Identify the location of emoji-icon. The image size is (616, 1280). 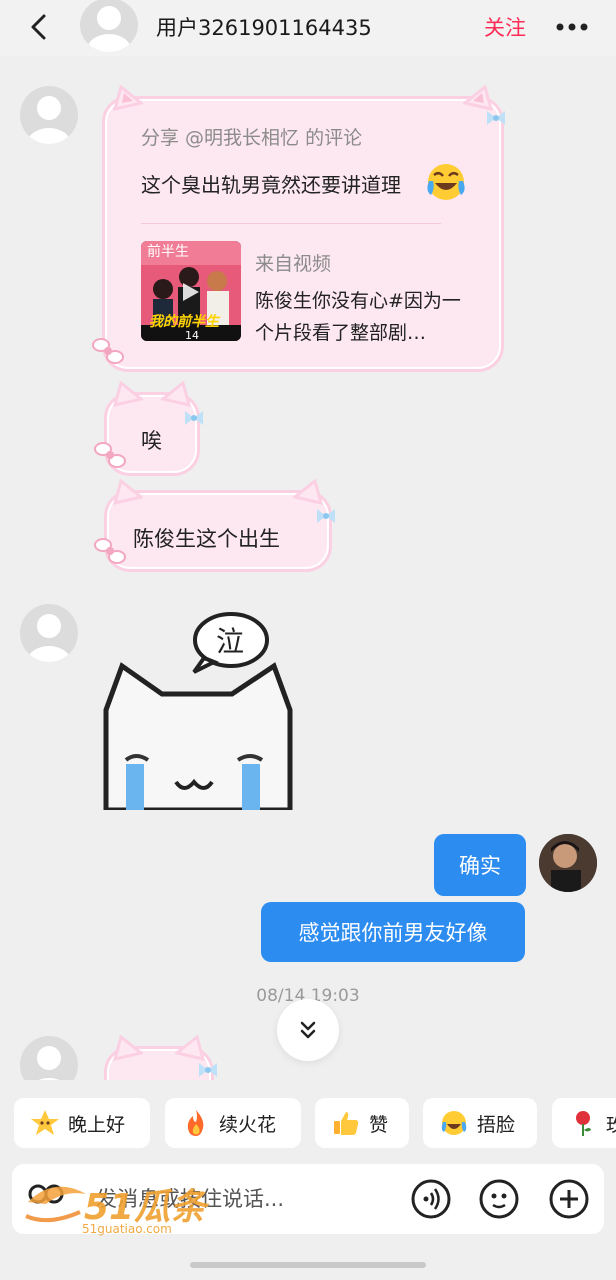
(499, 1199).